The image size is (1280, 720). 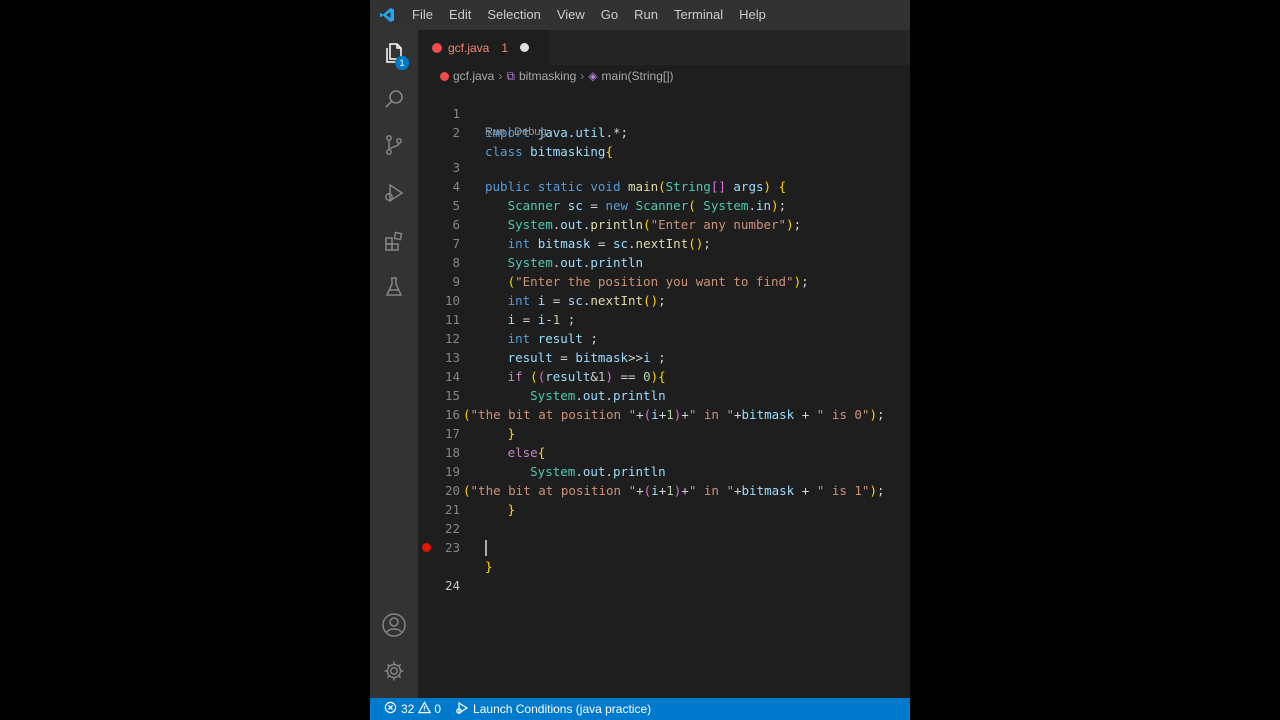 I want to click on menu-selection: Selection, so click(x=513, y=15).